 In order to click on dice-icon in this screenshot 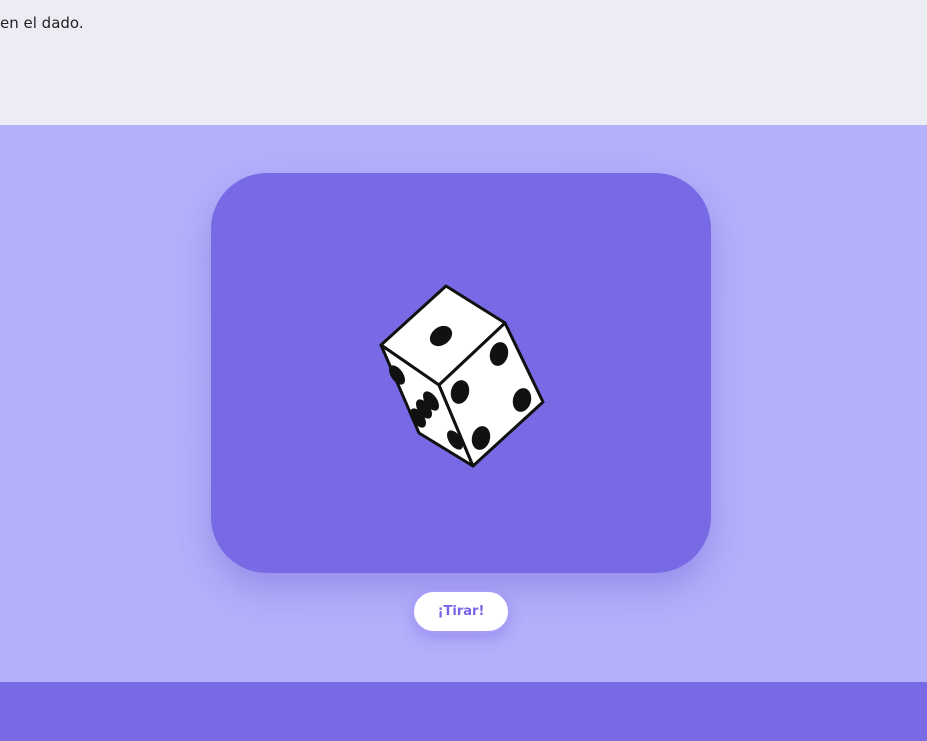, I will do `click(462, 376)`.